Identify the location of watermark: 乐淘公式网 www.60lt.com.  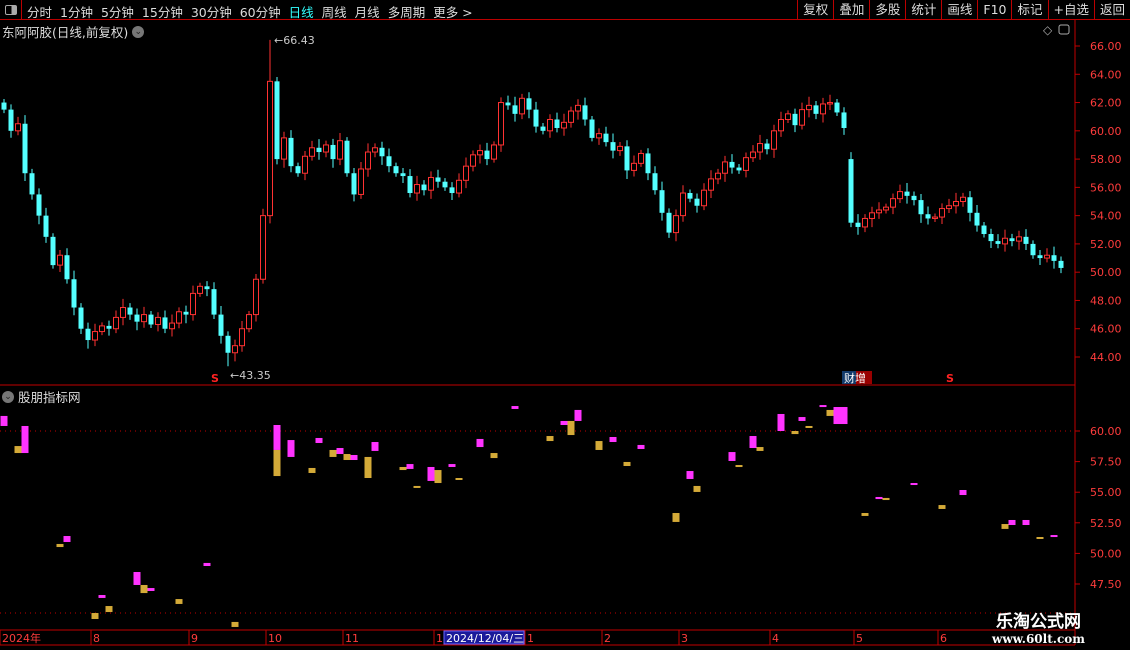
(1038, 626).